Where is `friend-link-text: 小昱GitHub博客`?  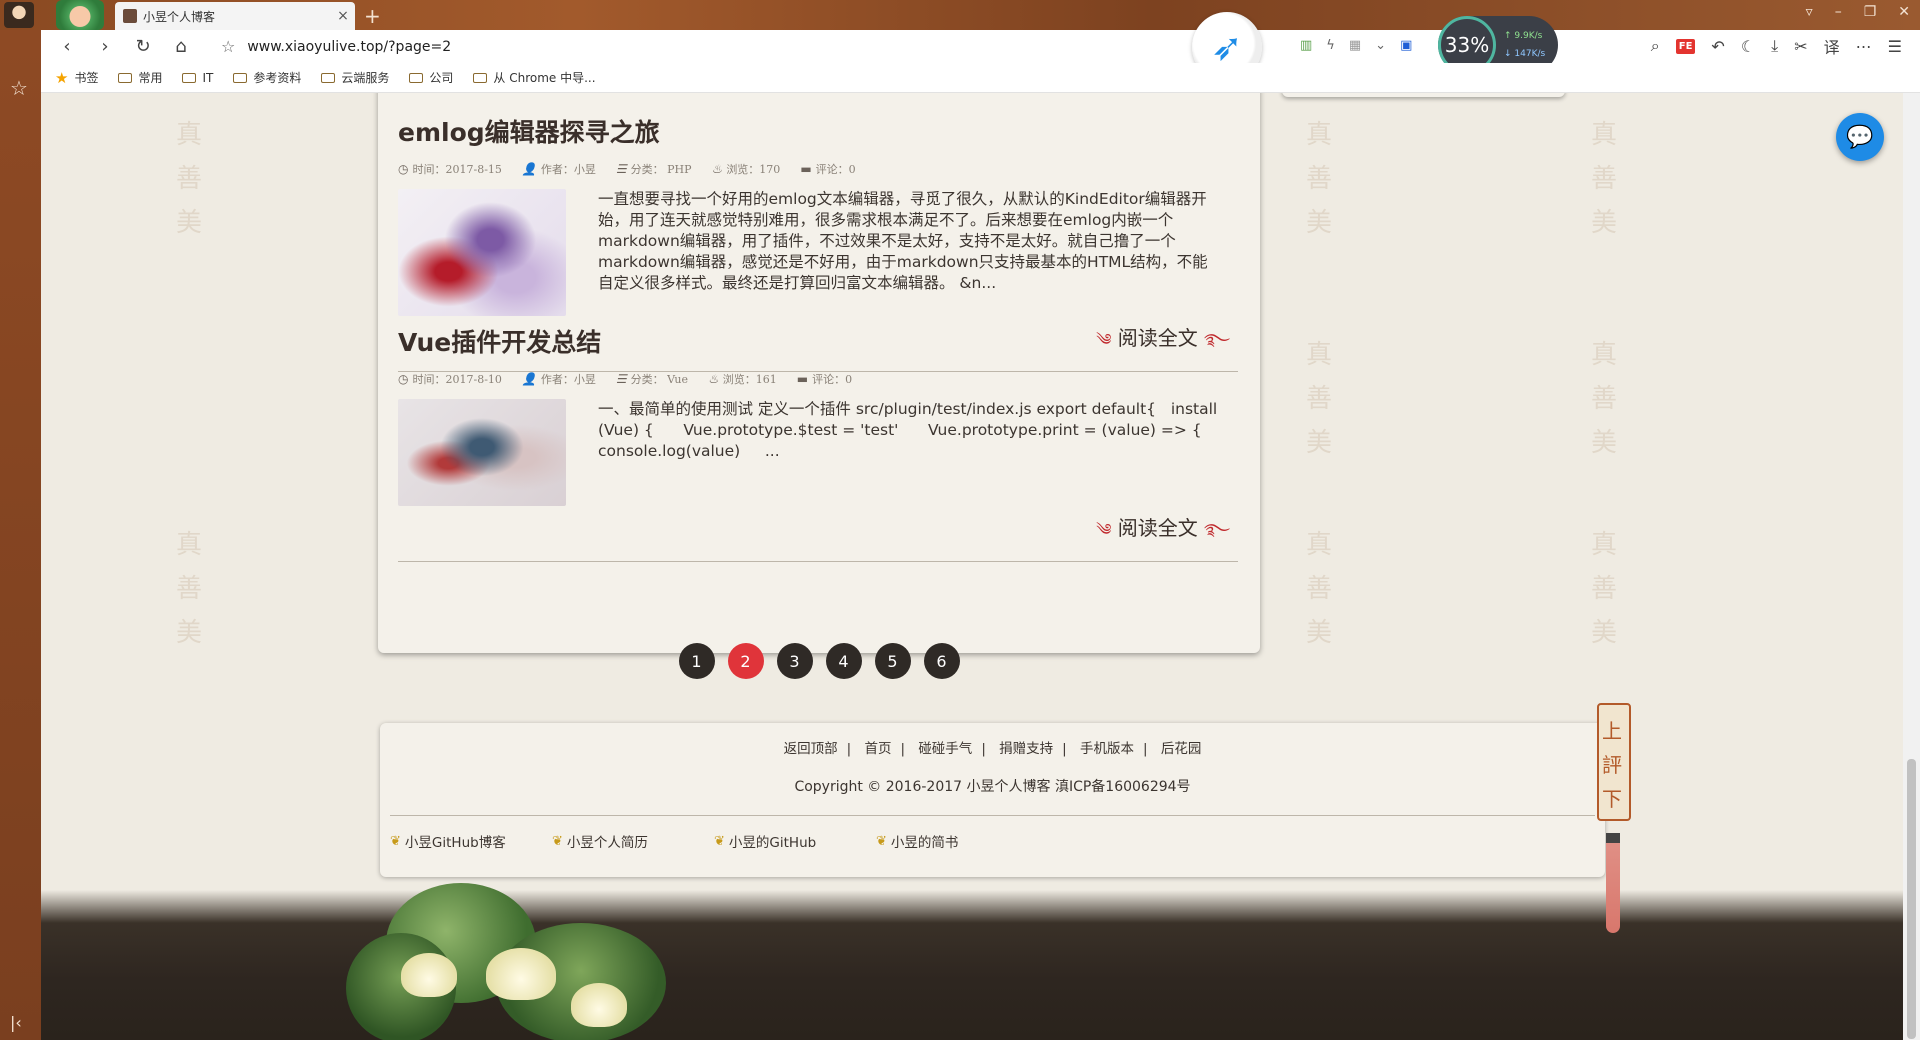
friend-link-text: 小昱GitHub博客 is located at coordinates (455, 843).